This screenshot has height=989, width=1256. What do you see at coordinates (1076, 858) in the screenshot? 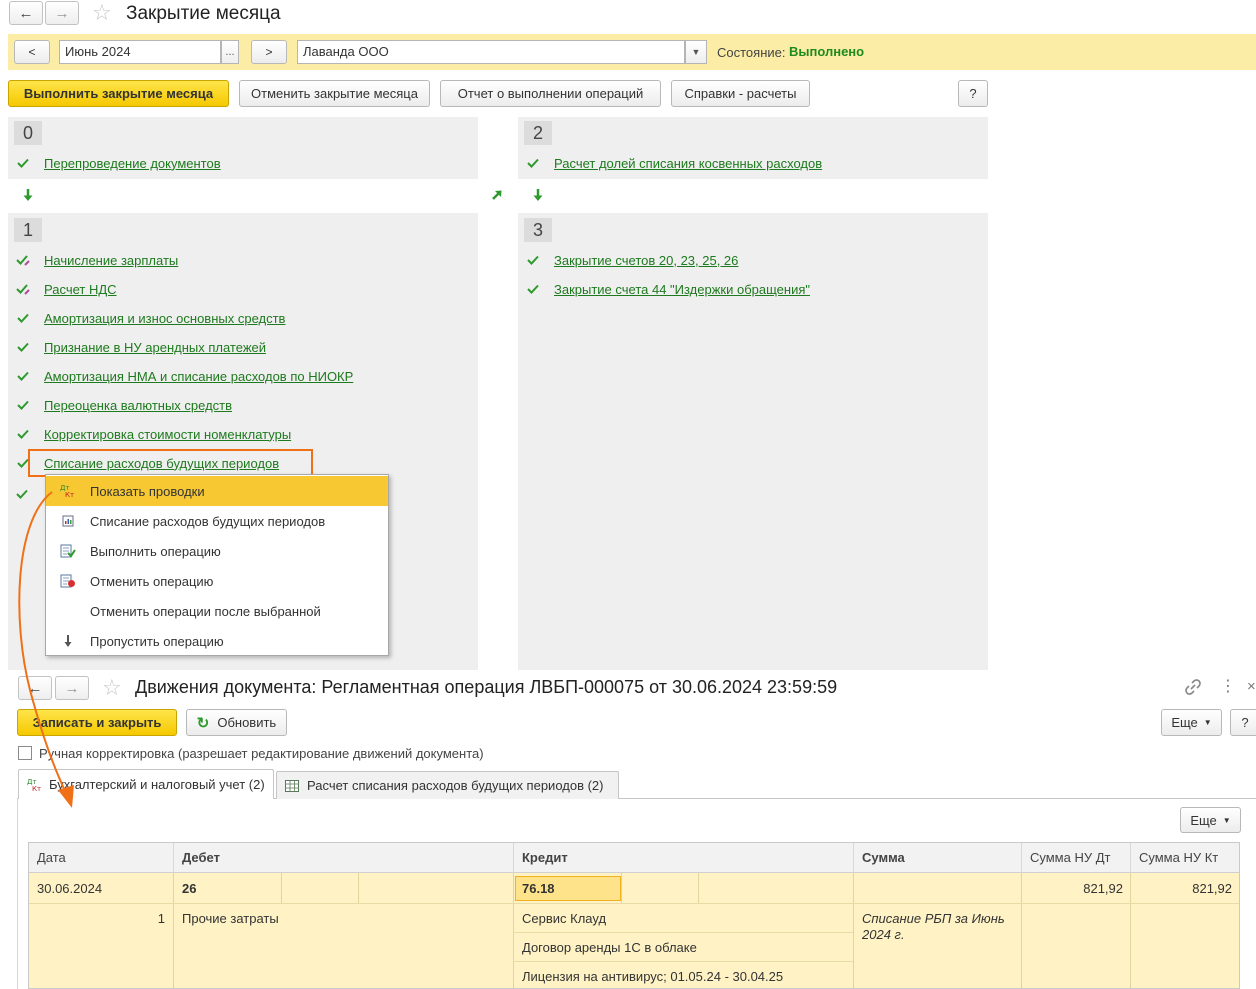
I see `col-sum-nu-dt: Сумма НУ Дт` at bounding box center [1076, 858].